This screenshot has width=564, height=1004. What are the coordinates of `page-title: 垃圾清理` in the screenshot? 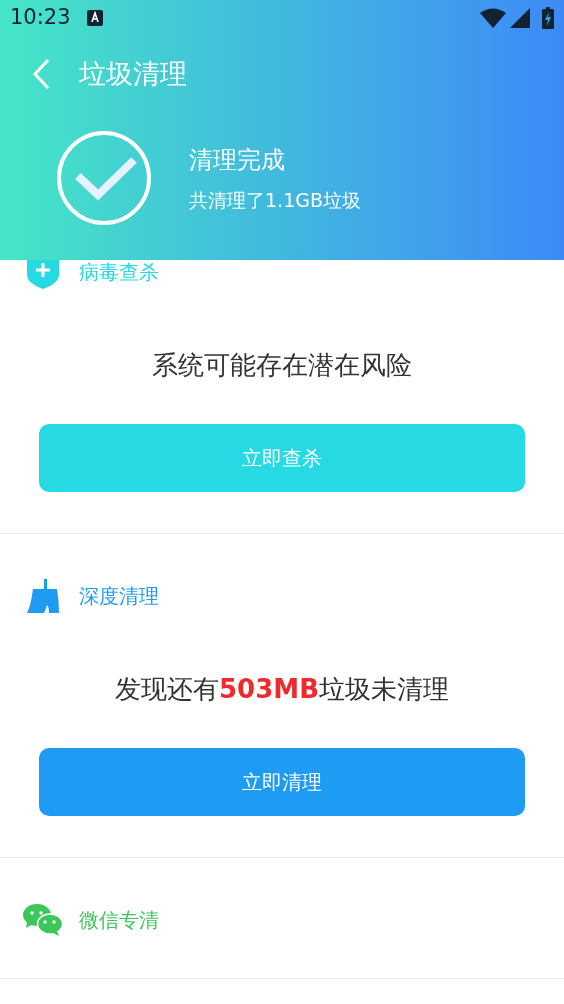 It's located at (133, 73).